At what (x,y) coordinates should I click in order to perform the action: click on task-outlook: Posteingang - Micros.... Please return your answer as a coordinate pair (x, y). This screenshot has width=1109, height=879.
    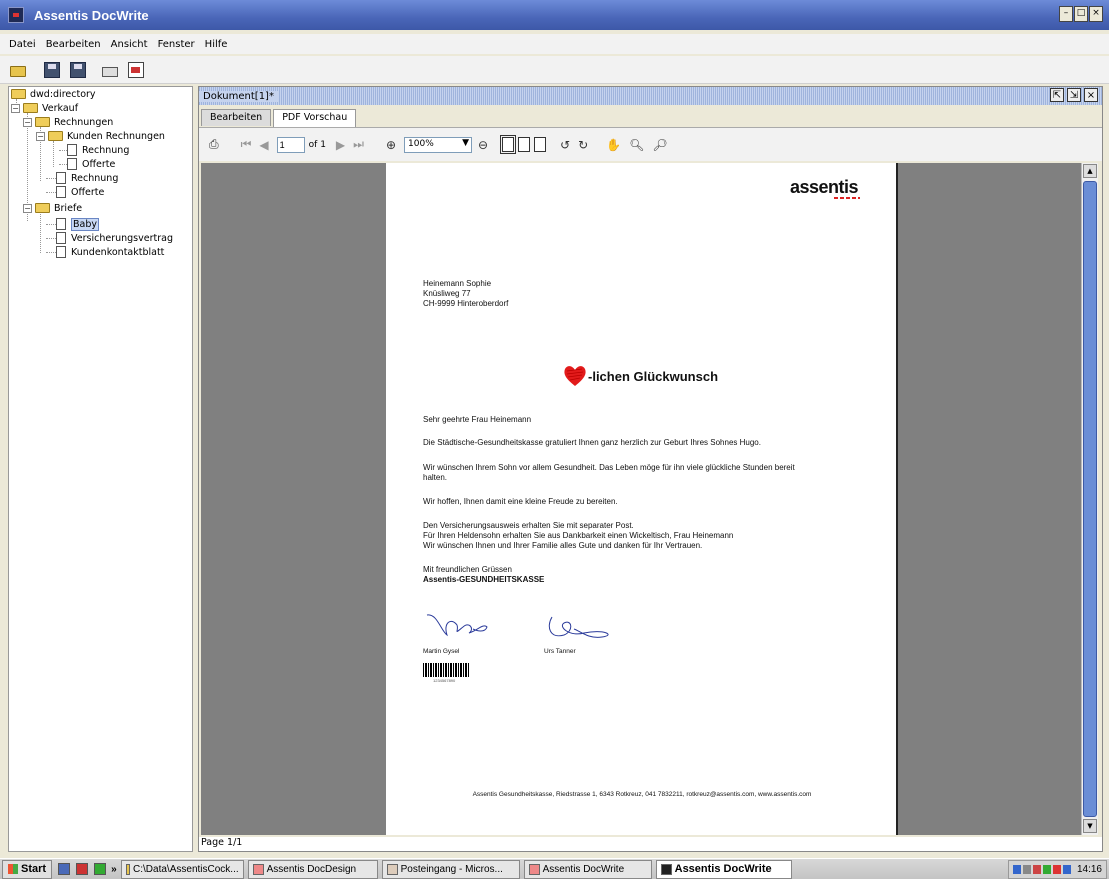
    Looking at the image, I should click on (450, 869).